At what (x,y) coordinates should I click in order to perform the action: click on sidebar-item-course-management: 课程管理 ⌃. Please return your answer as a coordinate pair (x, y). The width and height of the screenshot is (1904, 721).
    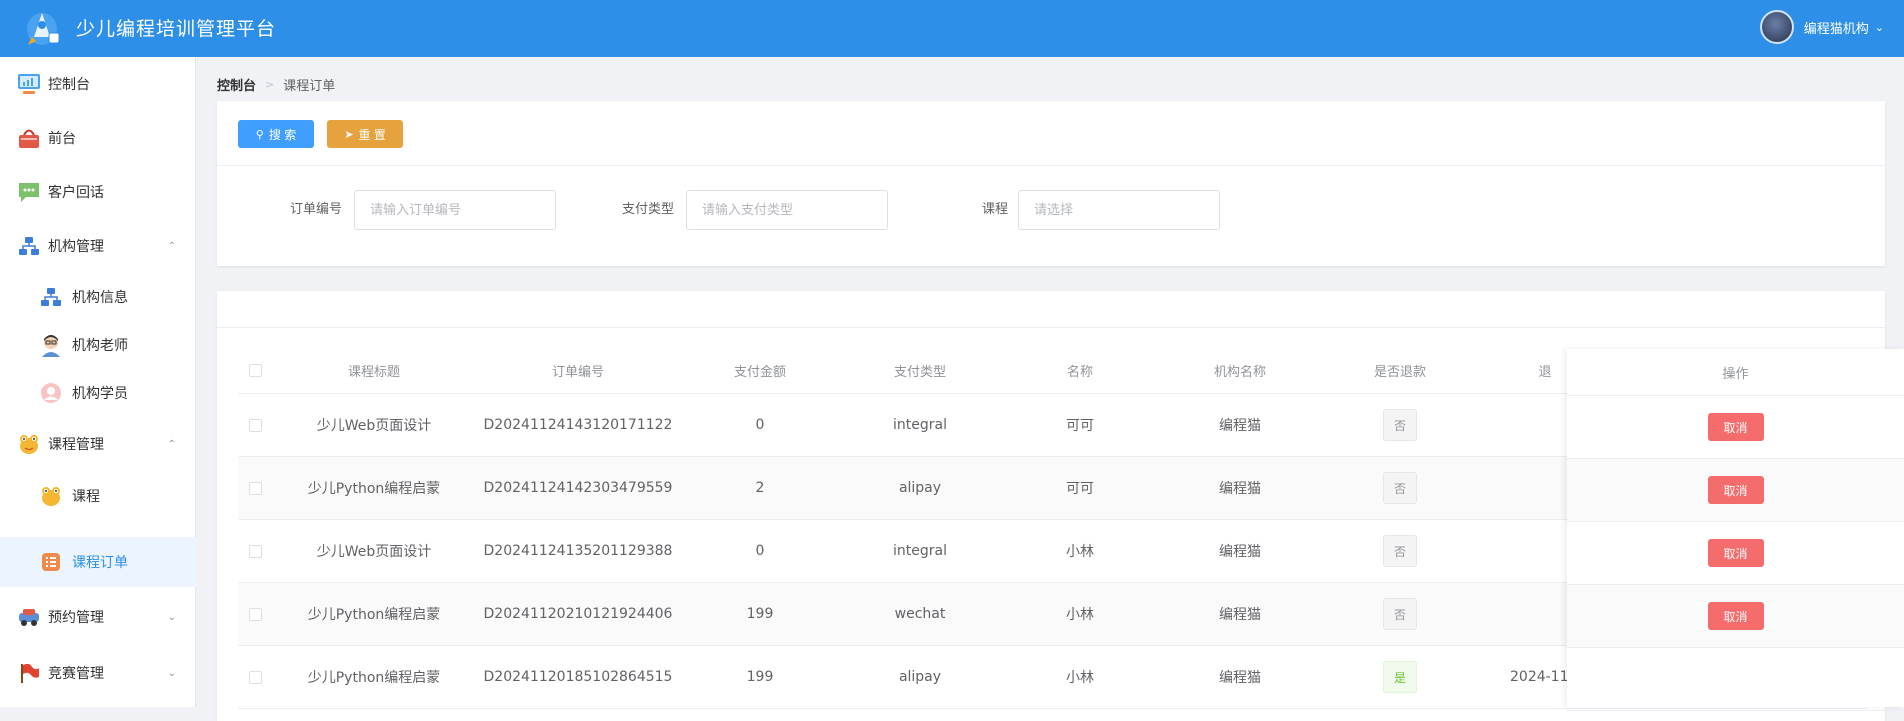
    Looking at the image, I should click on (98, 444).